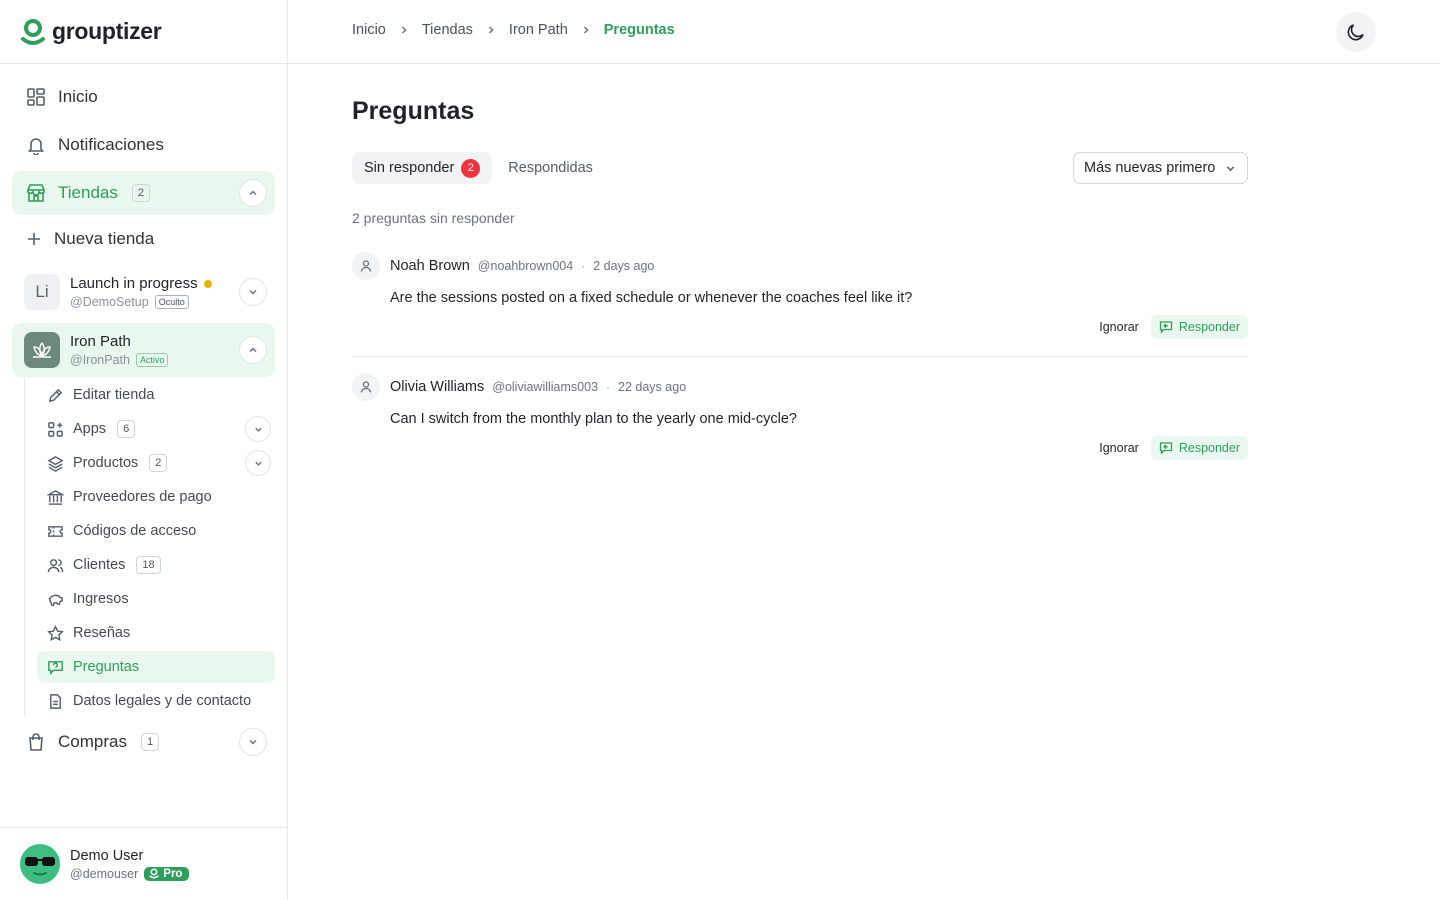  Describe the element at coordinates (24, 547) in the screenshot. I see `submenu-guide-line` at that location.